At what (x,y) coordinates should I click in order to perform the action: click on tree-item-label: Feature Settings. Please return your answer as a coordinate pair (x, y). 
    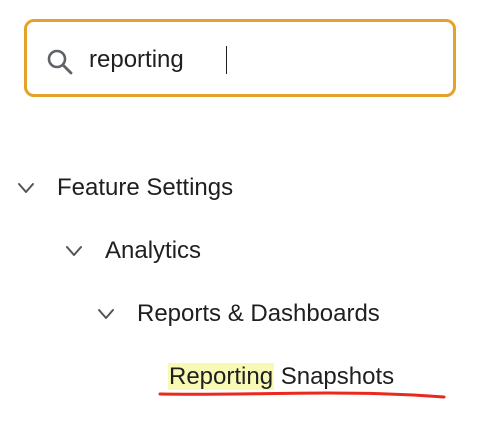
    Looking at the image, I should click on (145, 187).